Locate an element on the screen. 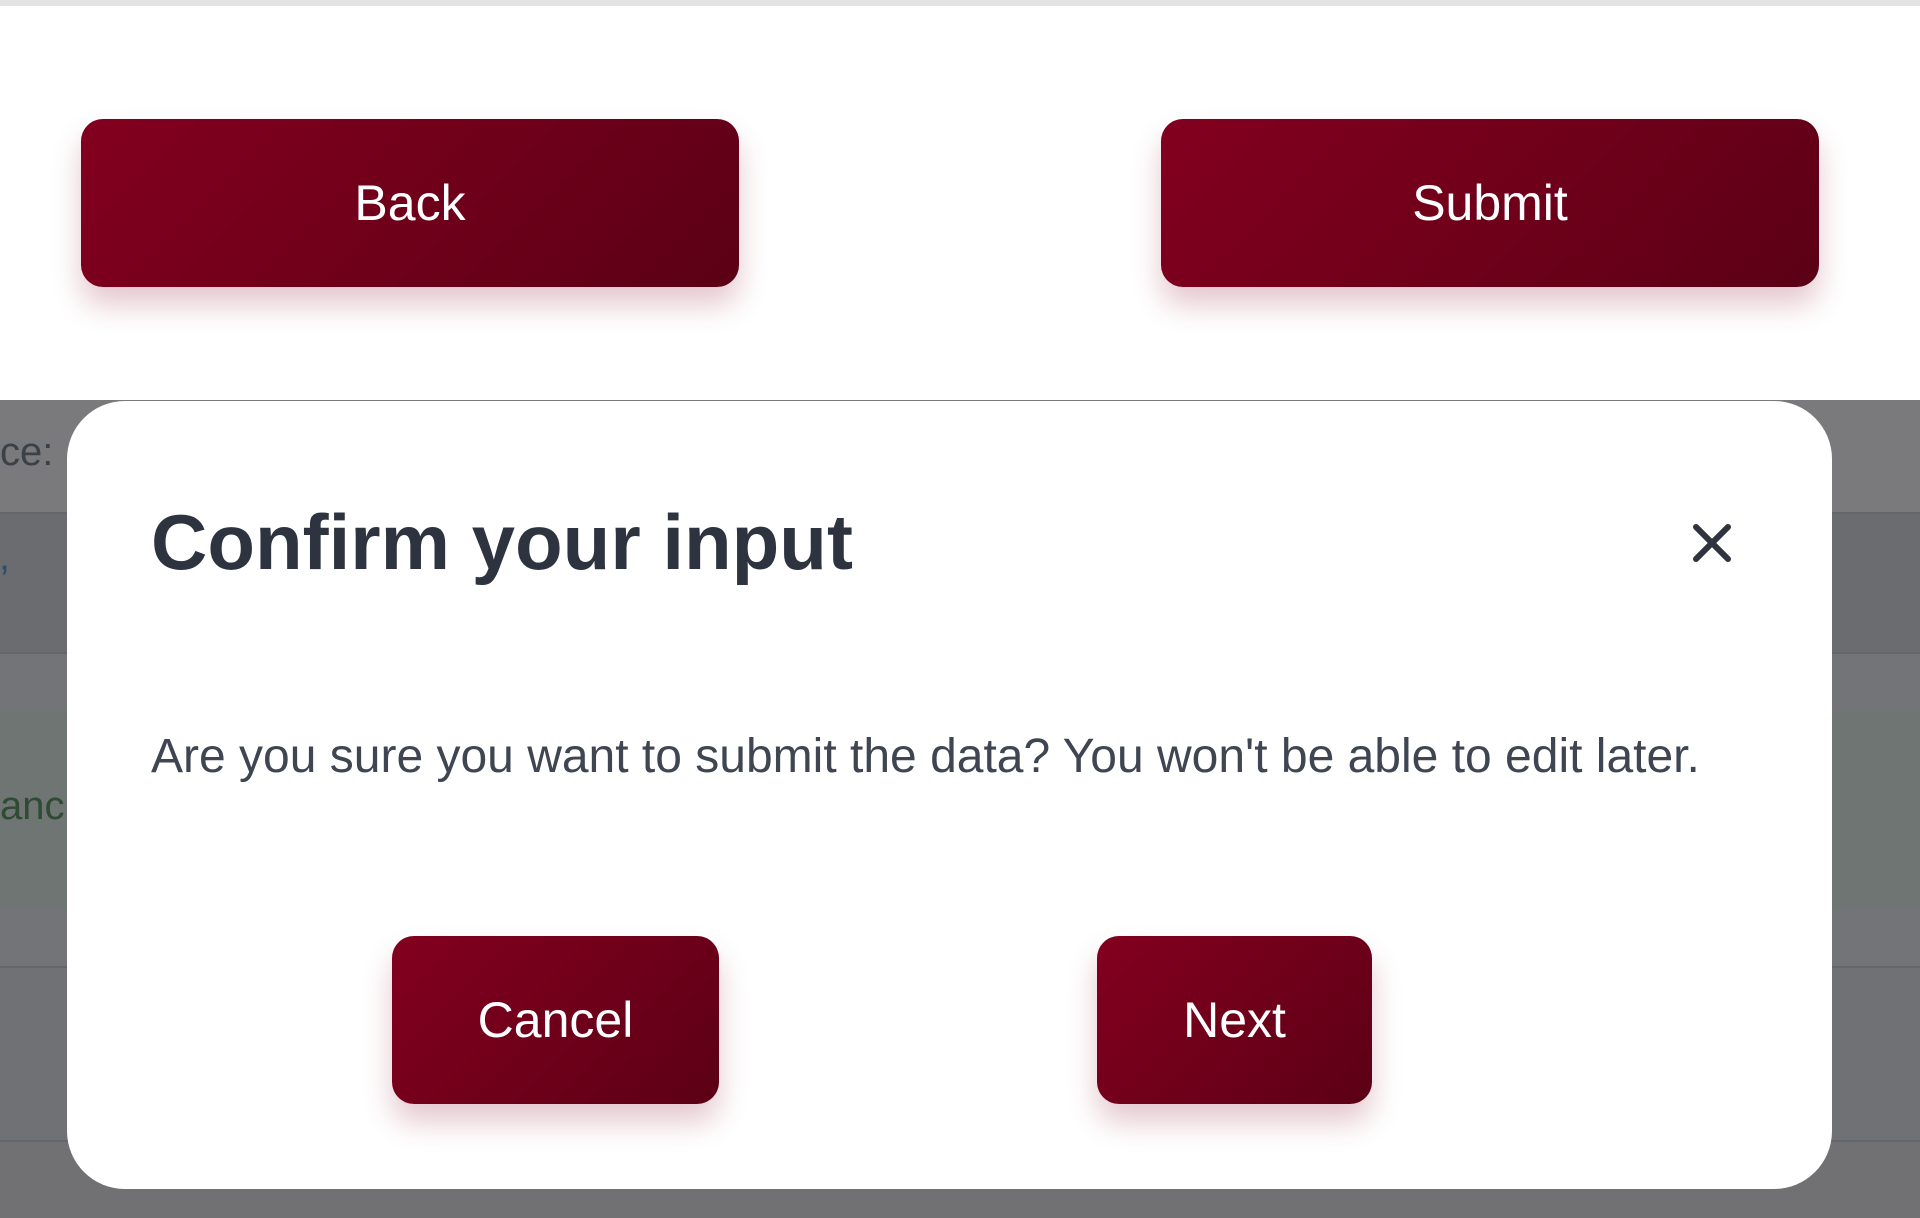  background-status-fragment: anc is located at coordinates (32, 806).